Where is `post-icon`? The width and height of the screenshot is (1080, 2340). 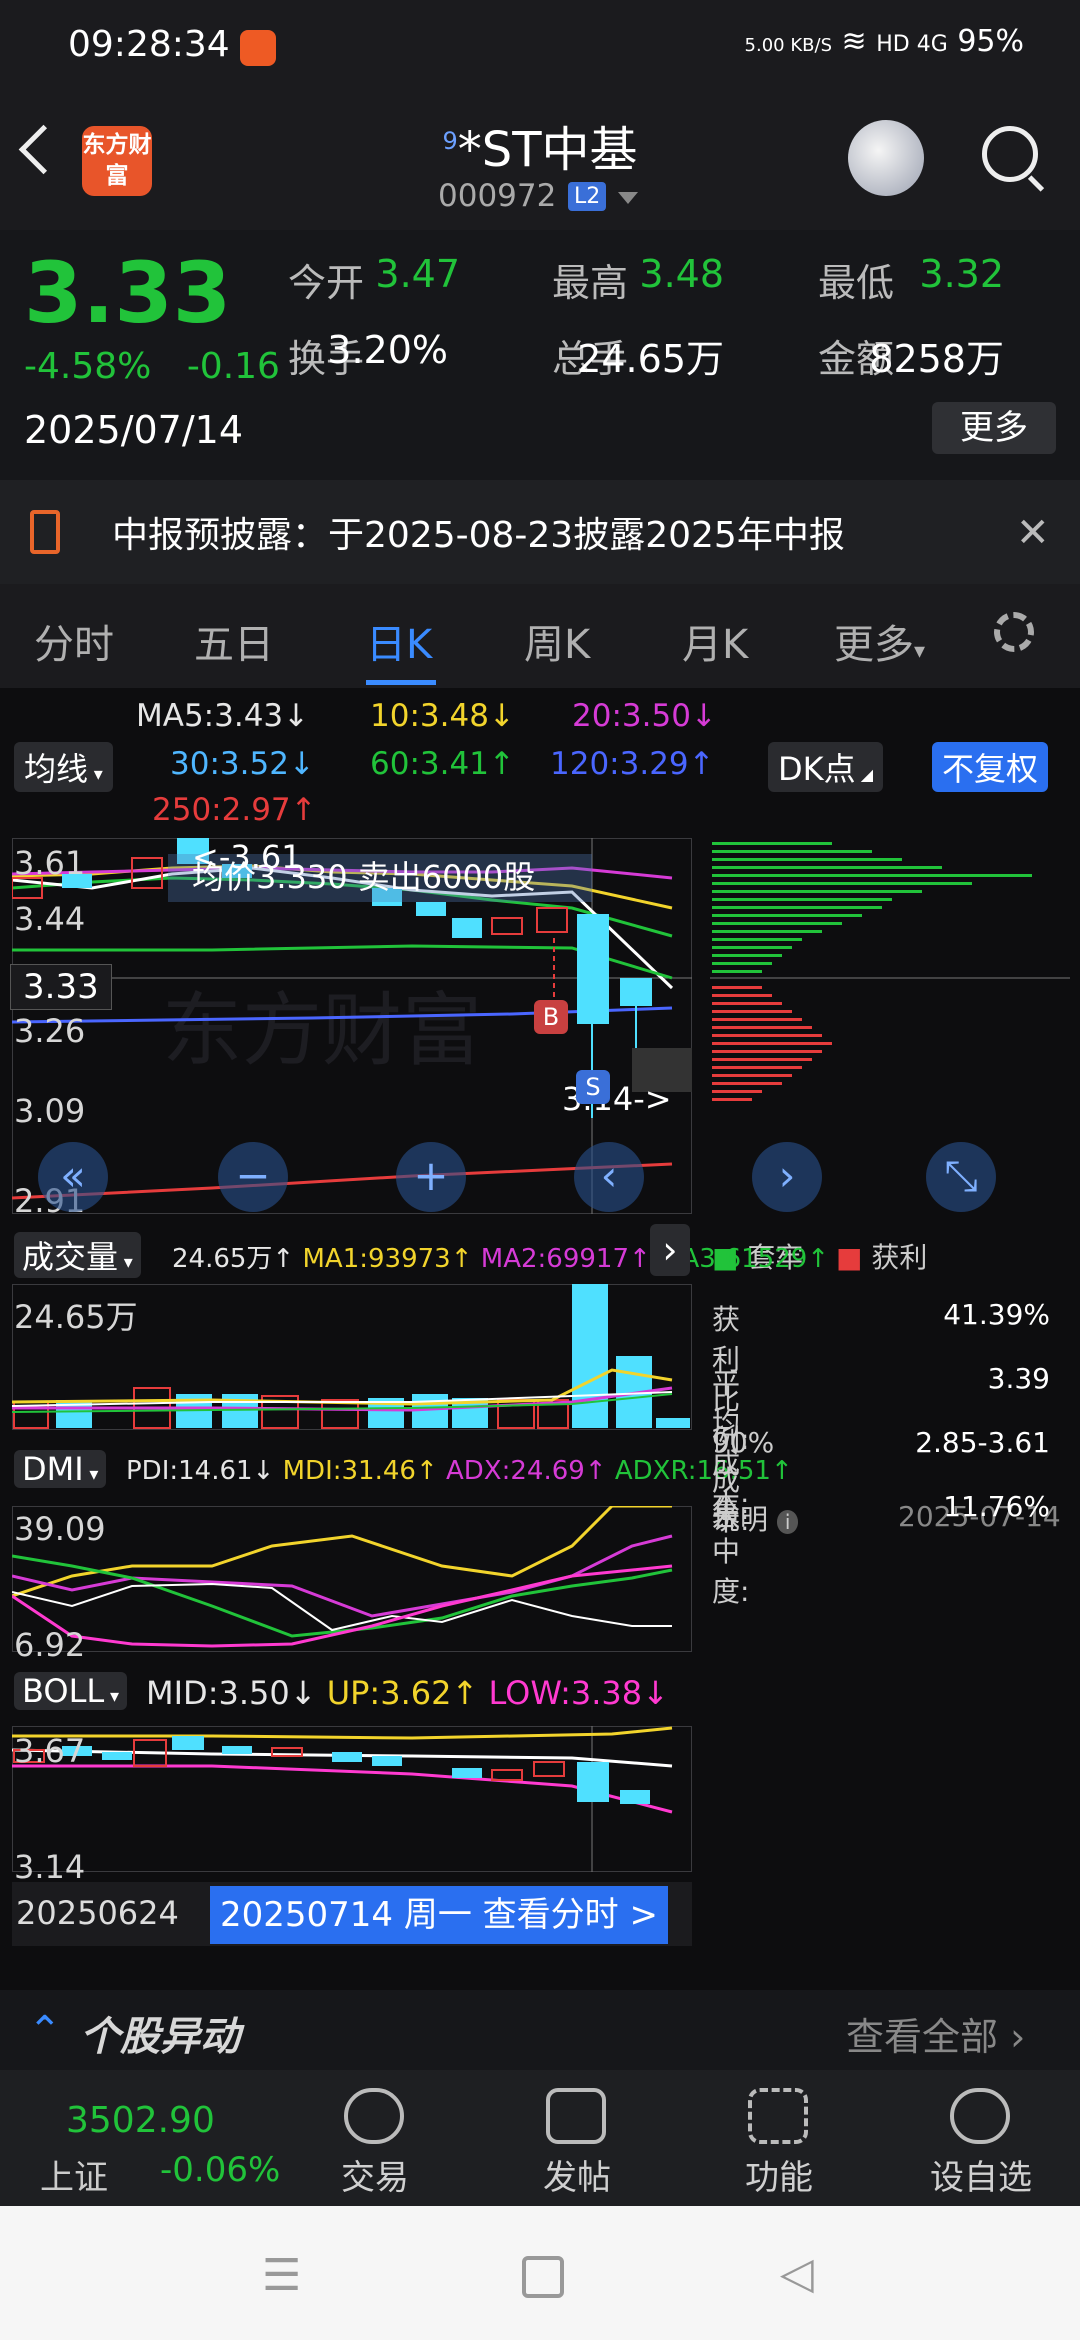 post-icon is located at coordinates (576, 2116).